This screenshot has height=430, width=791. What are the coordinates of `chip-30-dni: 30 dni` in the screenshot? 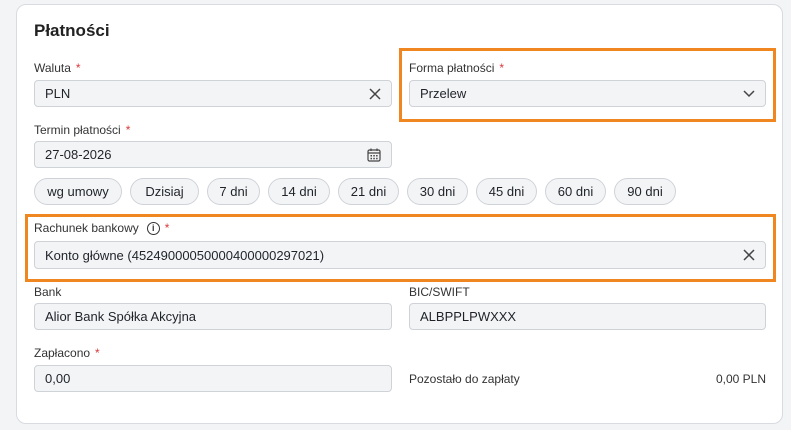 It's located at (437, 191).